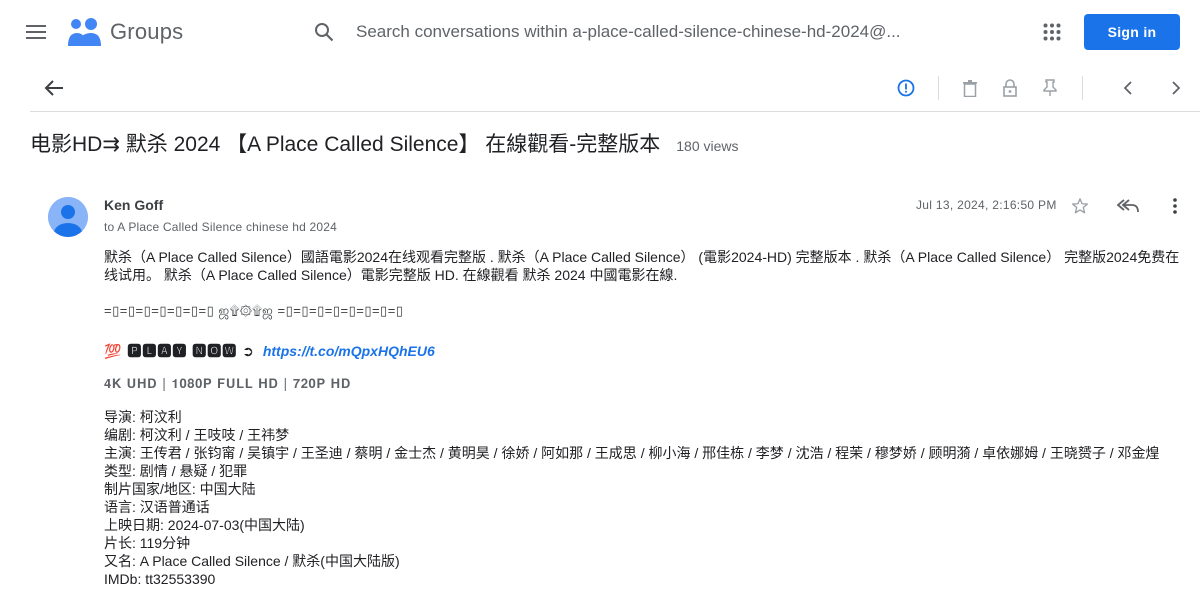  What do you see at coordinates (179, 351) in the screenshot?
I see `play-now-label: 💯 🅿🅻🅰🆈 🅽🅾🆆 ➲` at bounding box center [179, 351].